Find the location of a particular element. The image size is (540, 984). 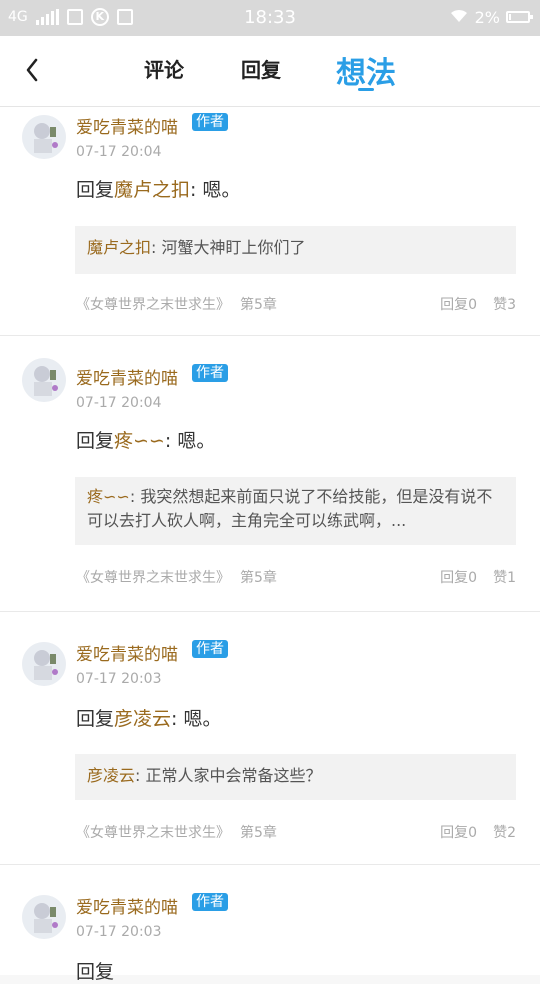

back-button is located at coordinates (36, 70).